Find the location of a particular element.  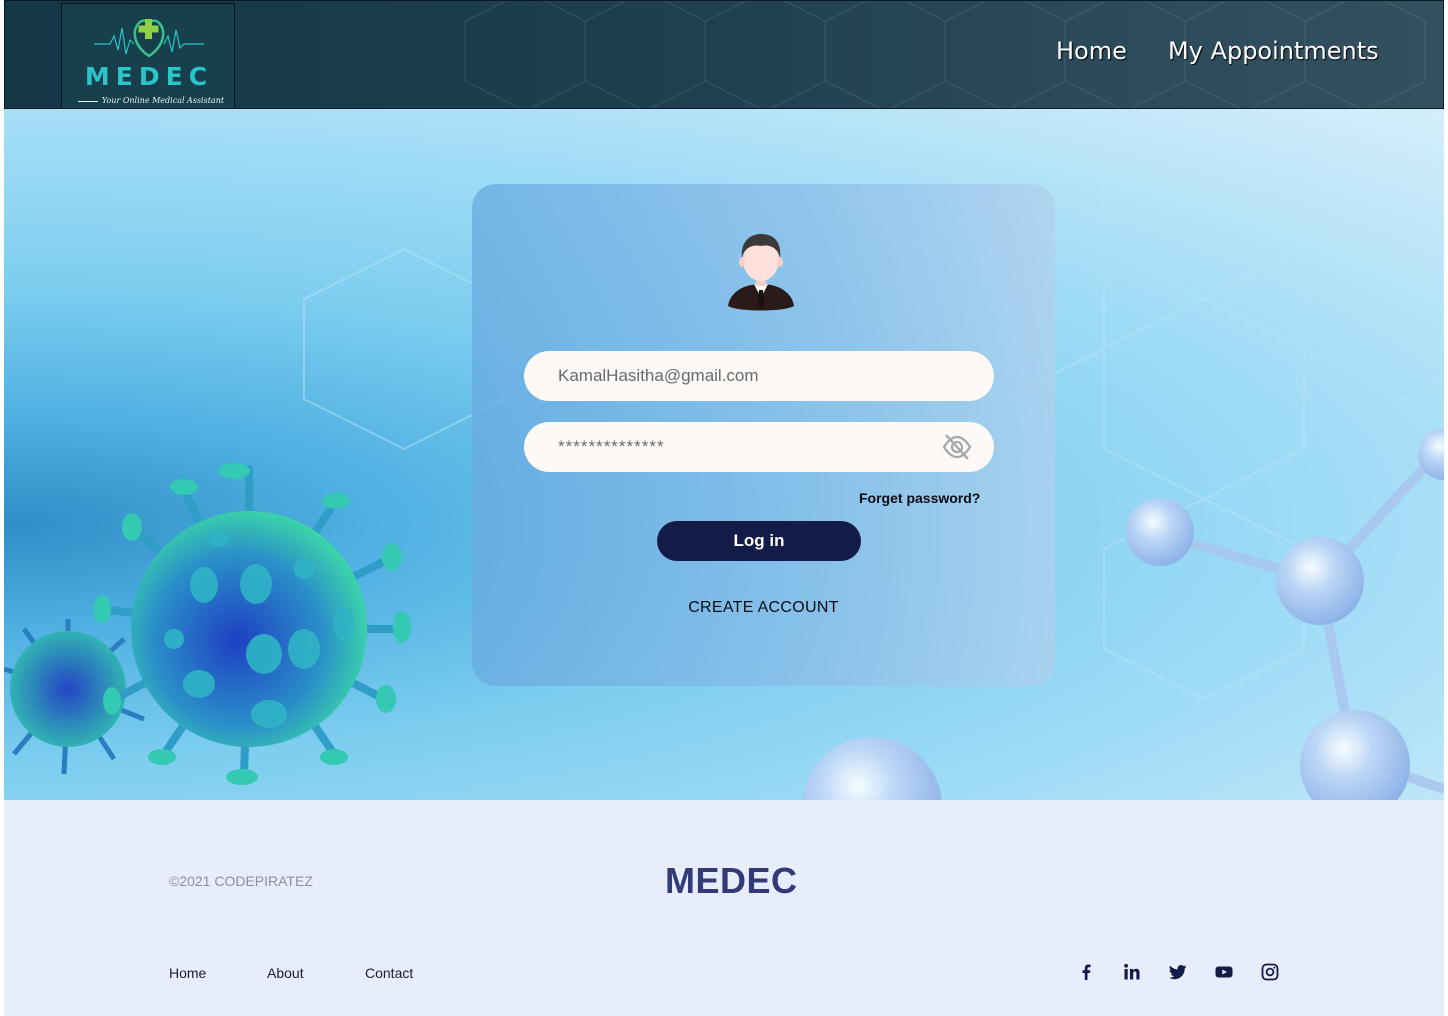

footer-home-link: Home is located at coordinates (187, 973).